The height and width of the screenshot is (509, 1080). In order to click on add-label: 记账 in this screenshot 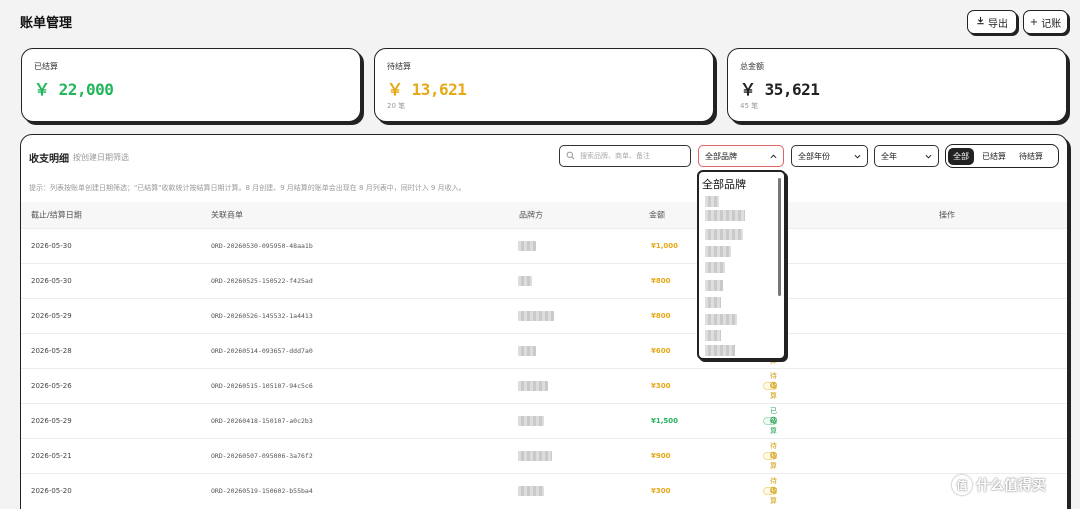, I will do `click(1051, 24)`.